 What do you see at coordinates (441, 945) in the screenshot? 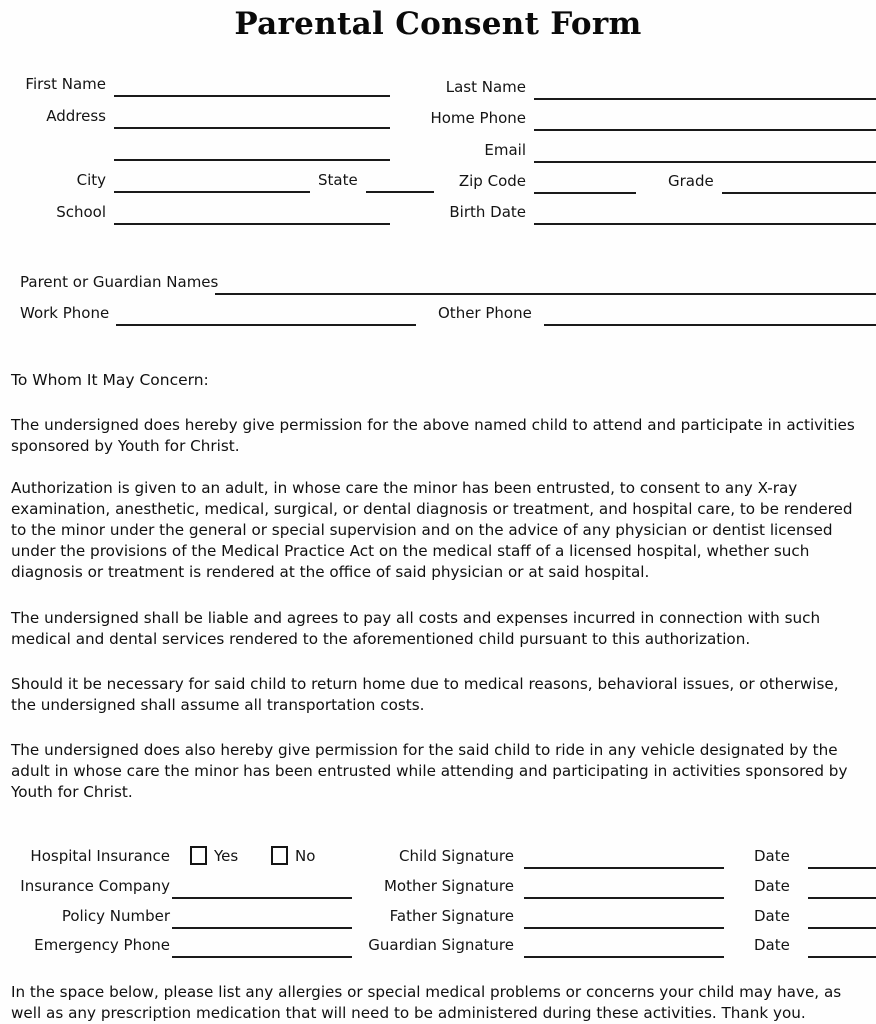
I see `guardian-signature-label: Guardian Signature` at bounding box center [441, 945].